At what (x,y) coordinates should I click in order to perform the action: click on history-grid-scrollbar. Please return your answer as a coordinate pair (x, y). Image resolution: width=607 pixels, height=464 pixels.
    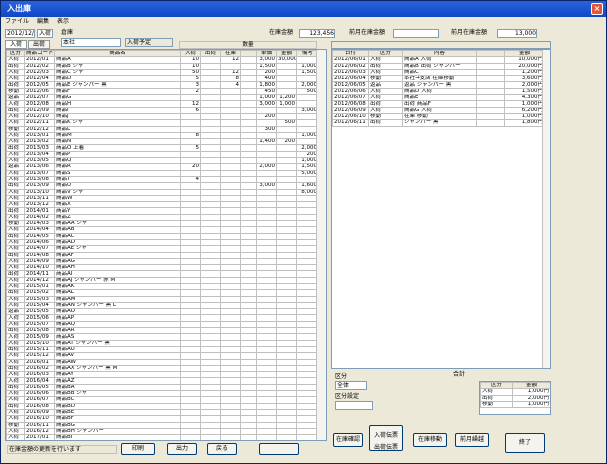
    Looking at the image, I should click on (546, 209).